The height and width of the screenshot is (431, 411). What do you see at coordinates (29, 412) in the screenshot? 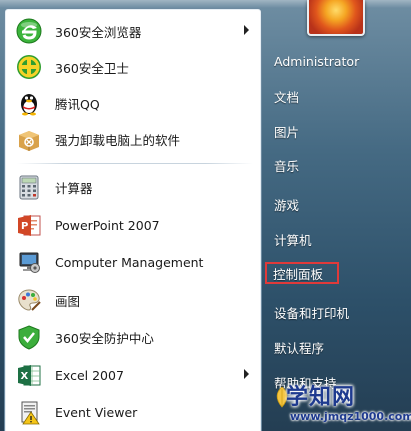
I see `event-viewer-icon` at bounding box center [29, 412].